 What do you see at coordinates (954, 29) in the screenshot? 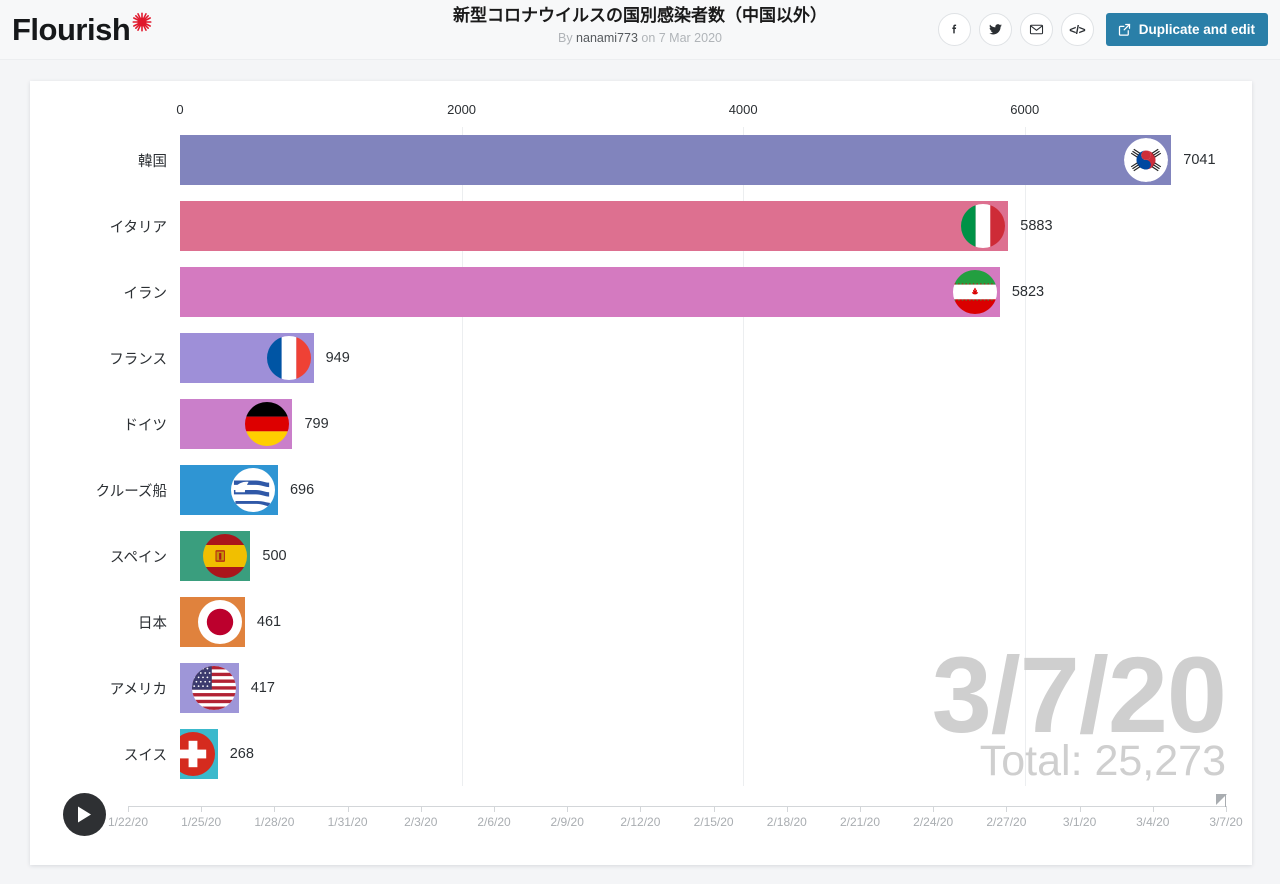
I see `share-facebook-button` at bounding box center [954, 29].